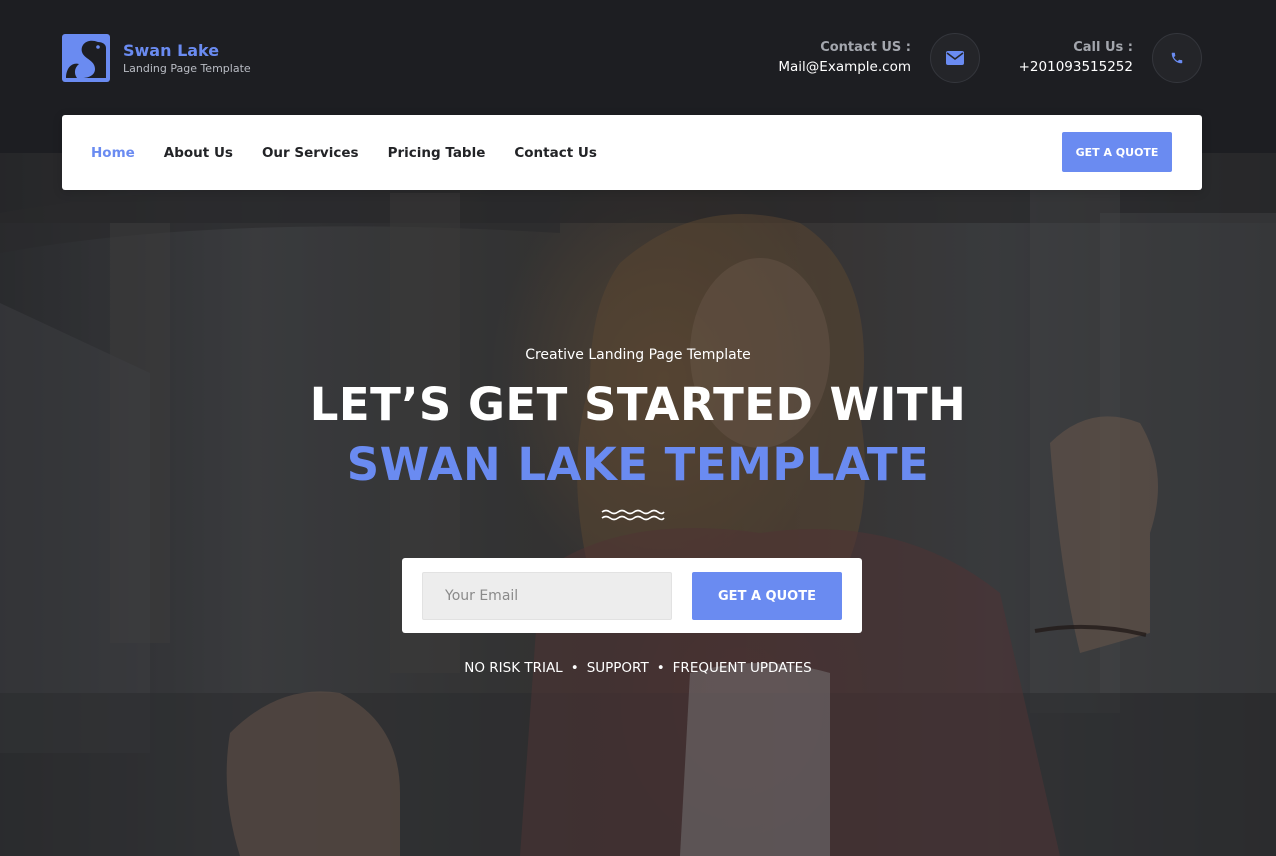 The width and height of the screenshot is (1276, 856). I want to click on email-input, so click(547, 596).